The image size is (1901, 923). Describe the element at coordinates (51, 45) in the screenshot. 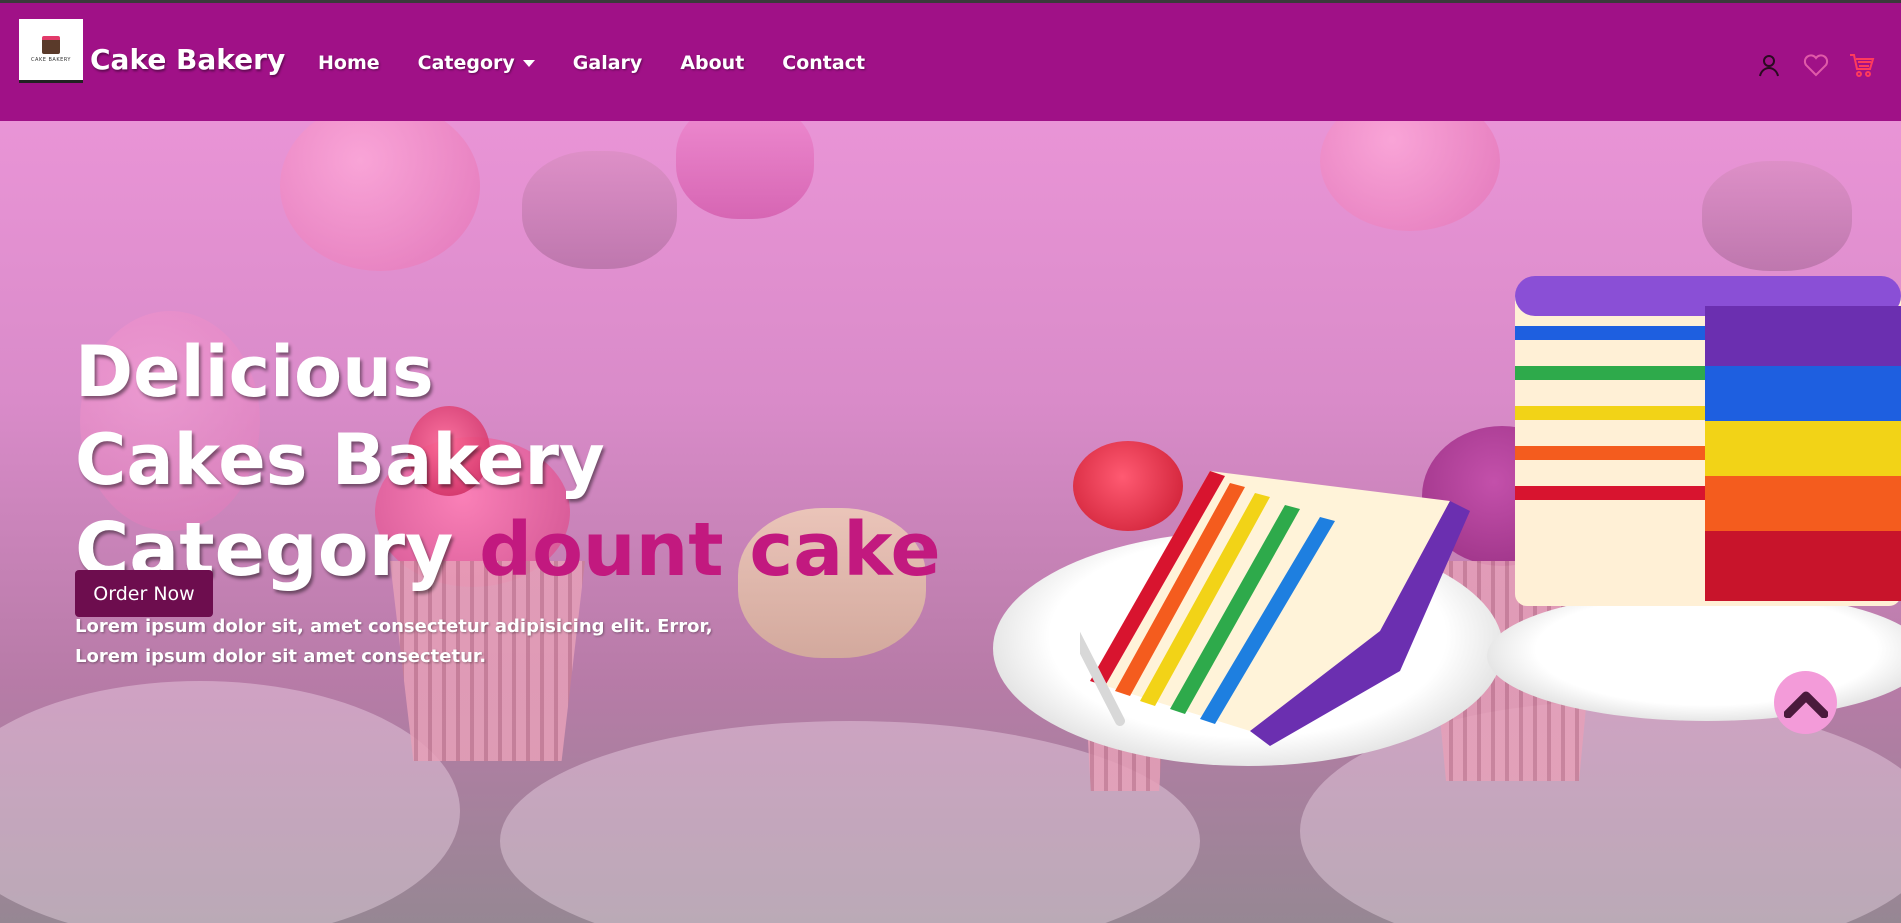

I see `cake-logo-icon` at that location.